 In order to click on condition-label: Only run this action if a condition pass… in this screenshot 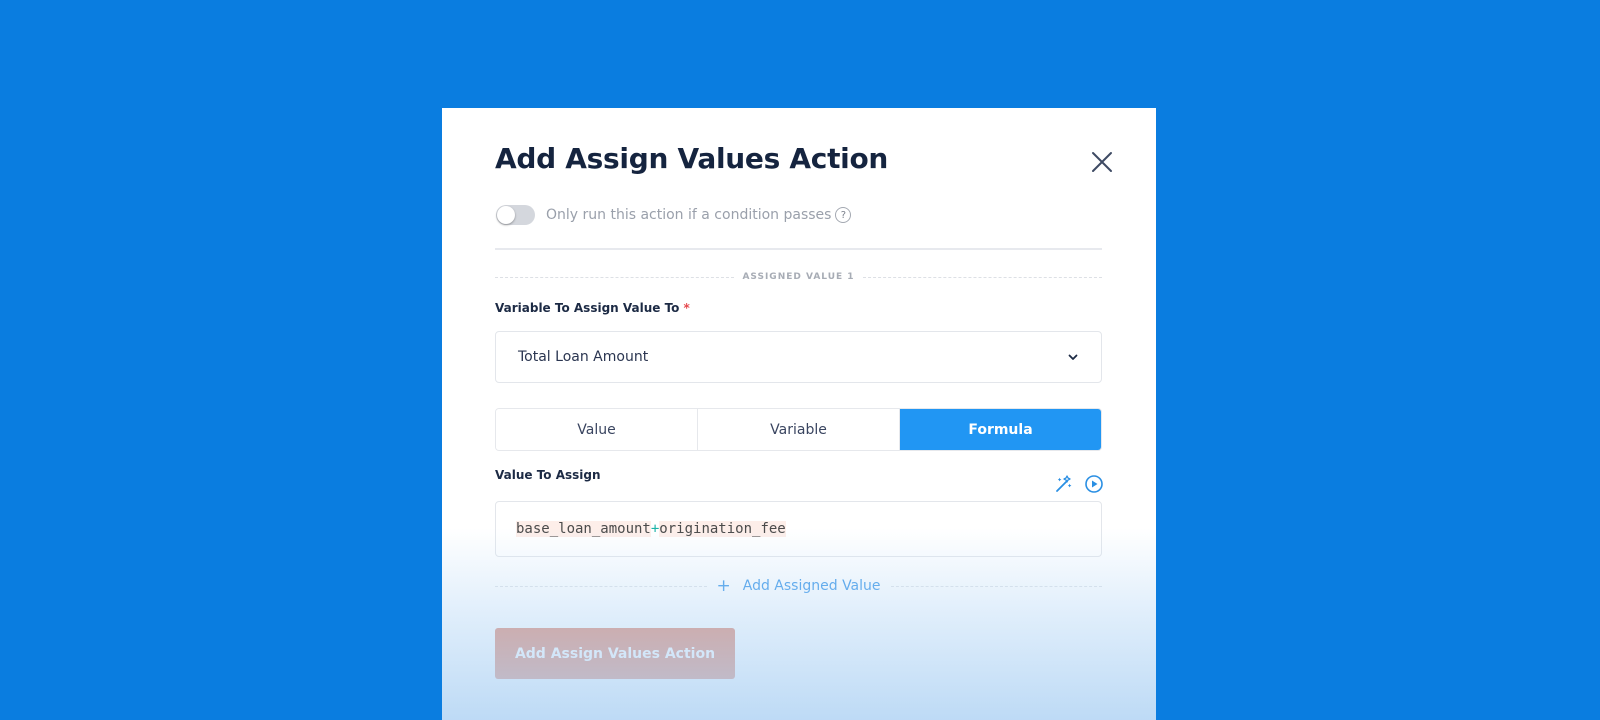, I will do `click(689, 215)`.